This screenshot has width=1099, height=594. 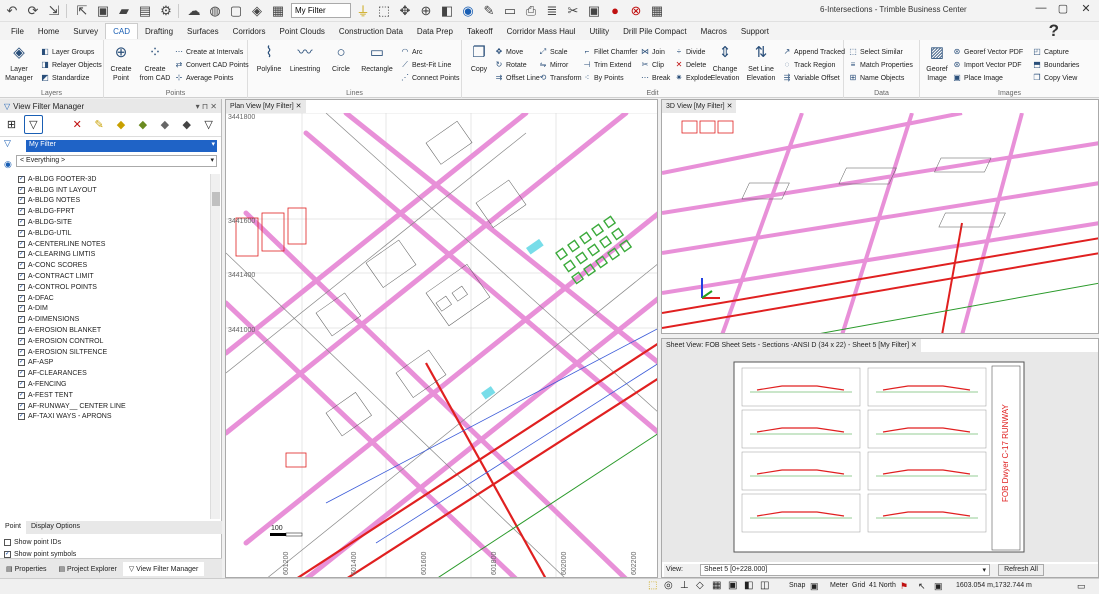 I want to click on convert-cad-points-button: ⇄ Convert CAD Points, so click(x=211, y=65).